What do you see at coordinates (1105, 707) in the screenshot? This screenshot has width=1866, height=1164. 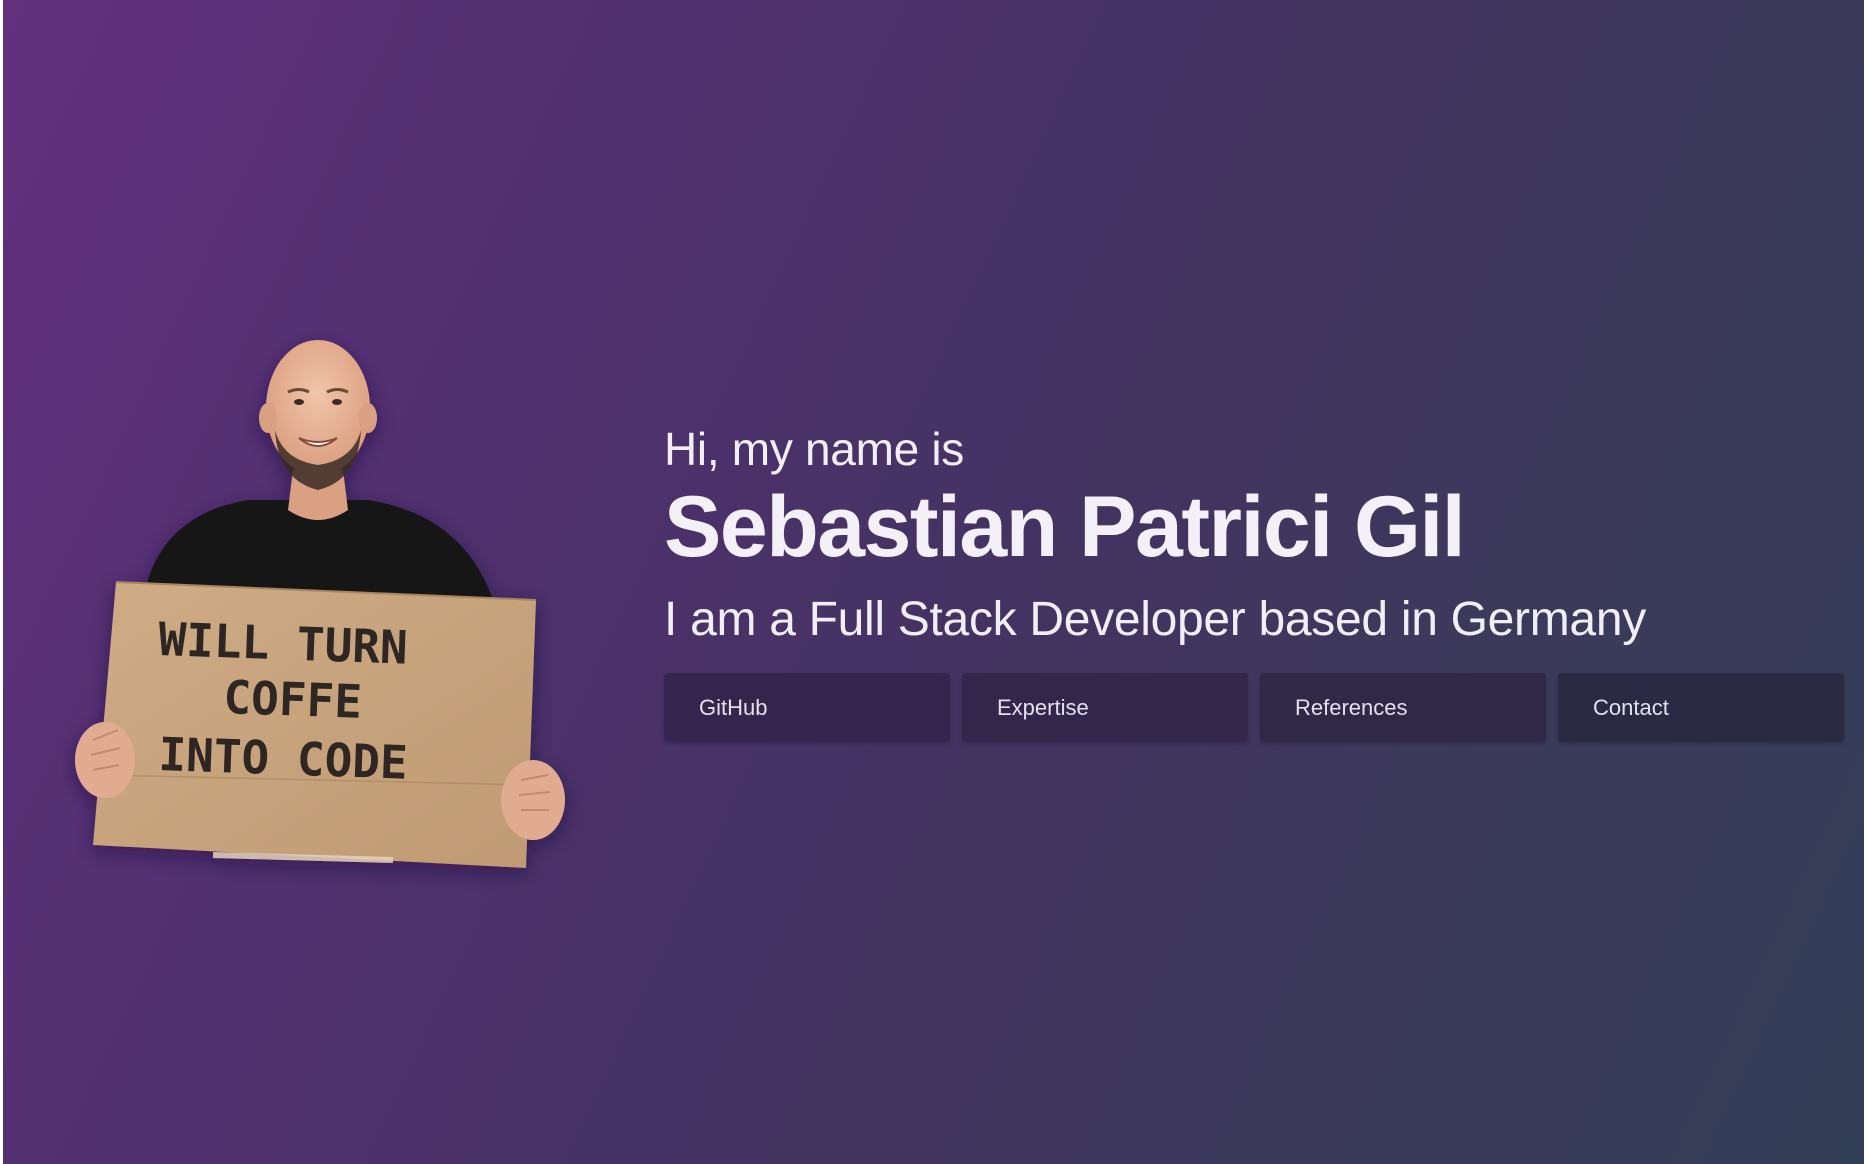 I see `expertise-button: Expertise` at bounding box center [1105, 707].